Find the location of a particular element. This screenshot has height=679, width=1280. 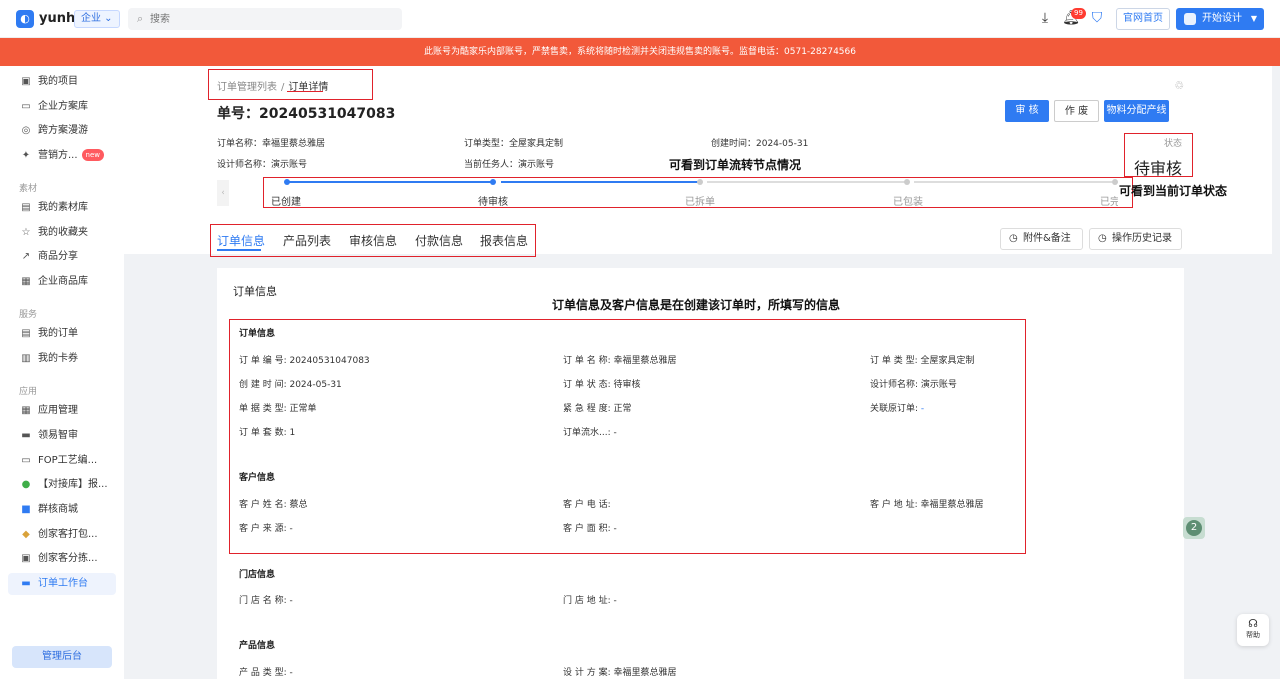

section-product-info: 产品信息 is located at coordinates (257, 646).